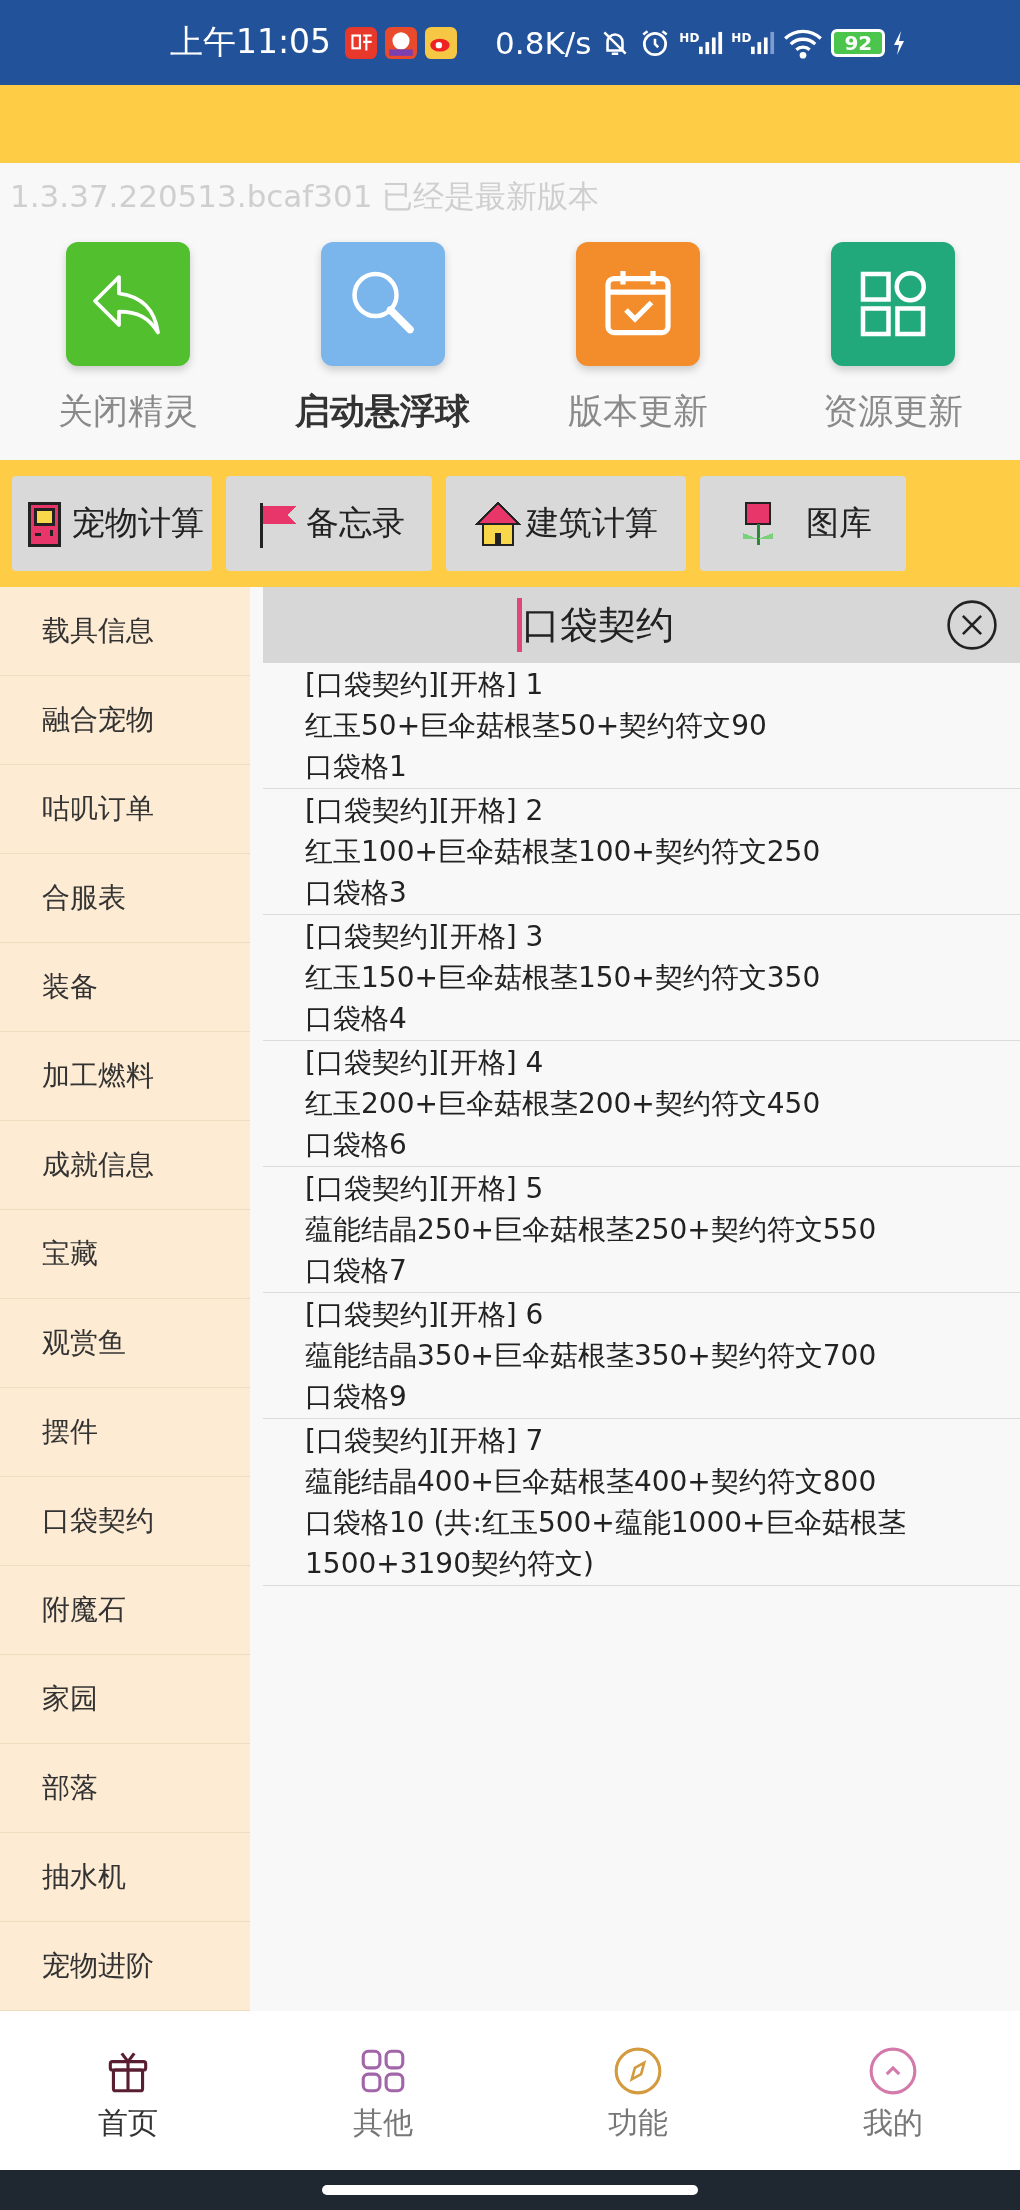 This screenshot has width=1020, height=2210. Describe the element at coordinates (519, 625) in the screenshot. I see `text-cursor` at that location.